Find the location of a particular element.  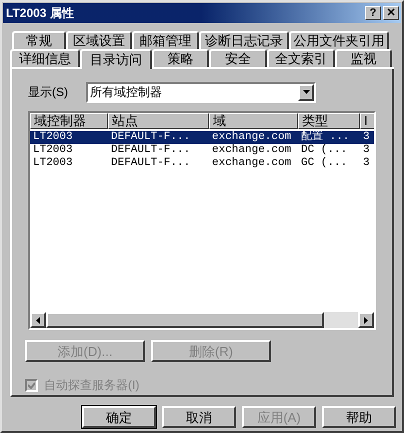

tab: 目录访问 is located at coordinates (116, 59).